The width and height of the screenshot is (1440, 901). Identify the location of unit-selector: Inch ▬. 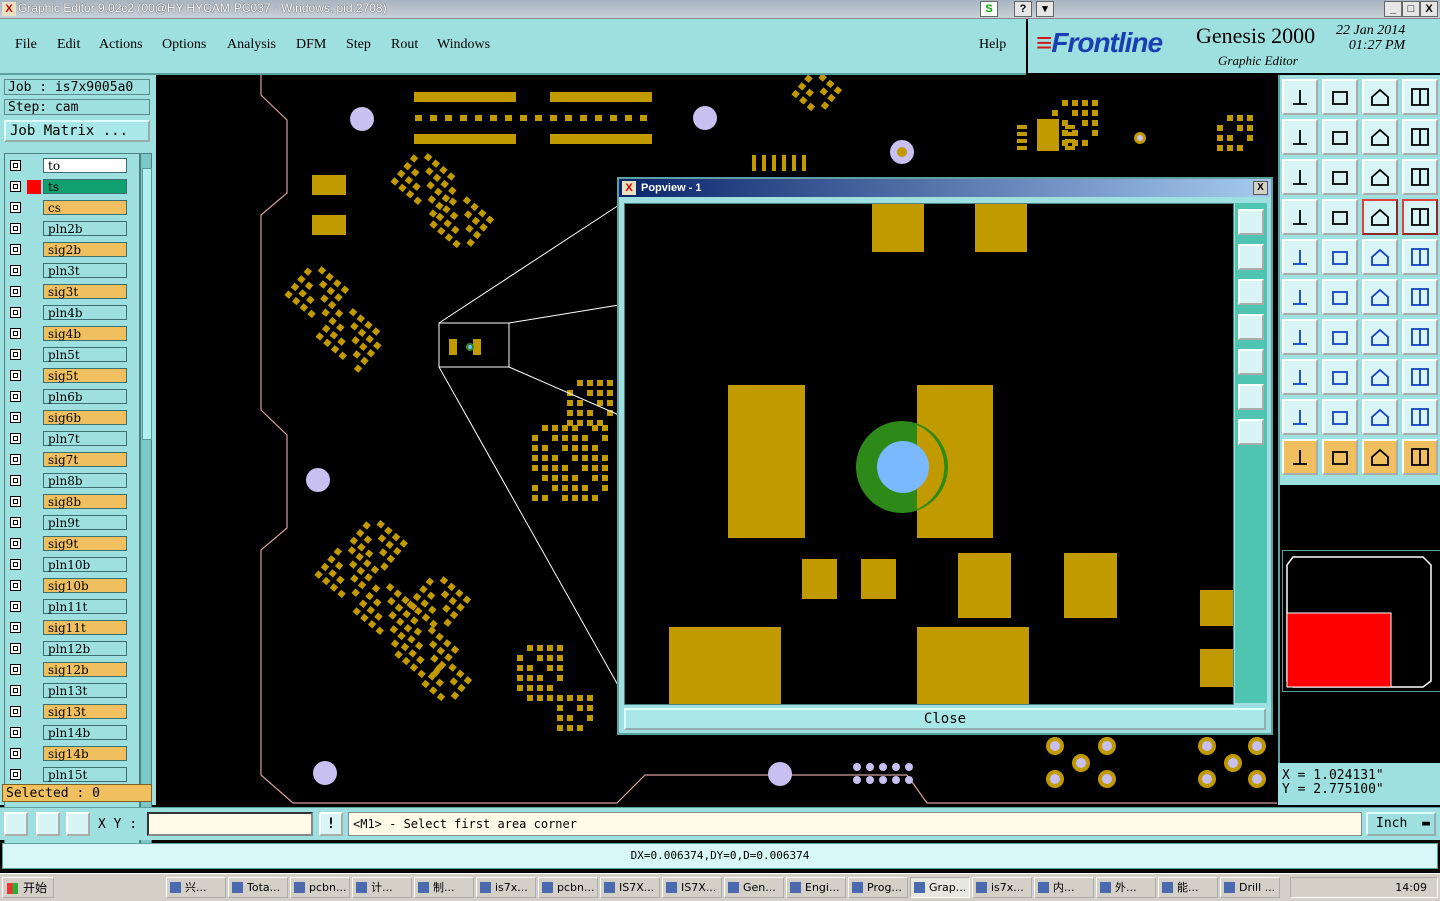
(1401, 824).